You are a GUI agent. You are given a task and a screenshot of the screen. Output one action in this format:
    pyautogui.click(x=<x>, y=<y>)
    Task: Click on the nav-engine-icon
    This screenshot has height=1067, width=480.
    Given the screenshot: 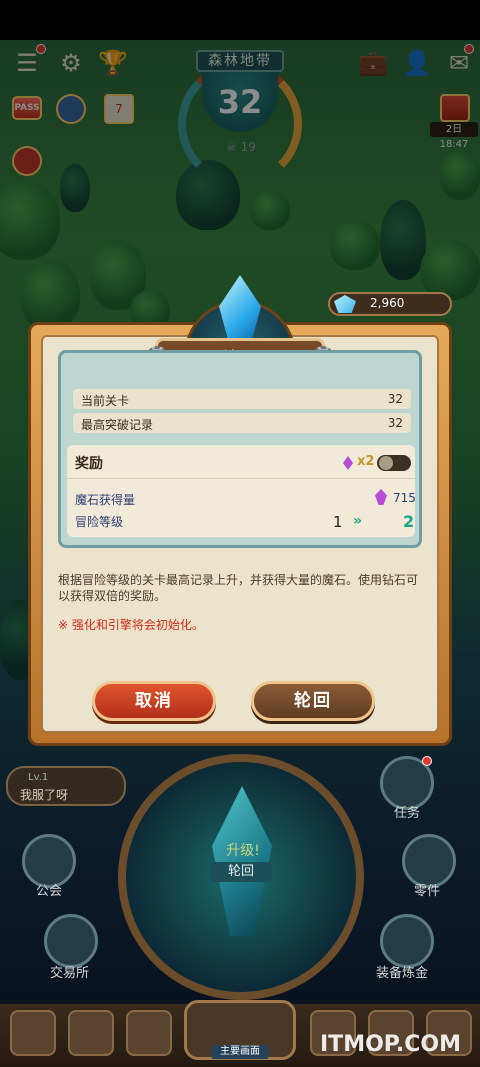 What is the action you would take?
    pyautogui.click(x=149, y=1033)
    